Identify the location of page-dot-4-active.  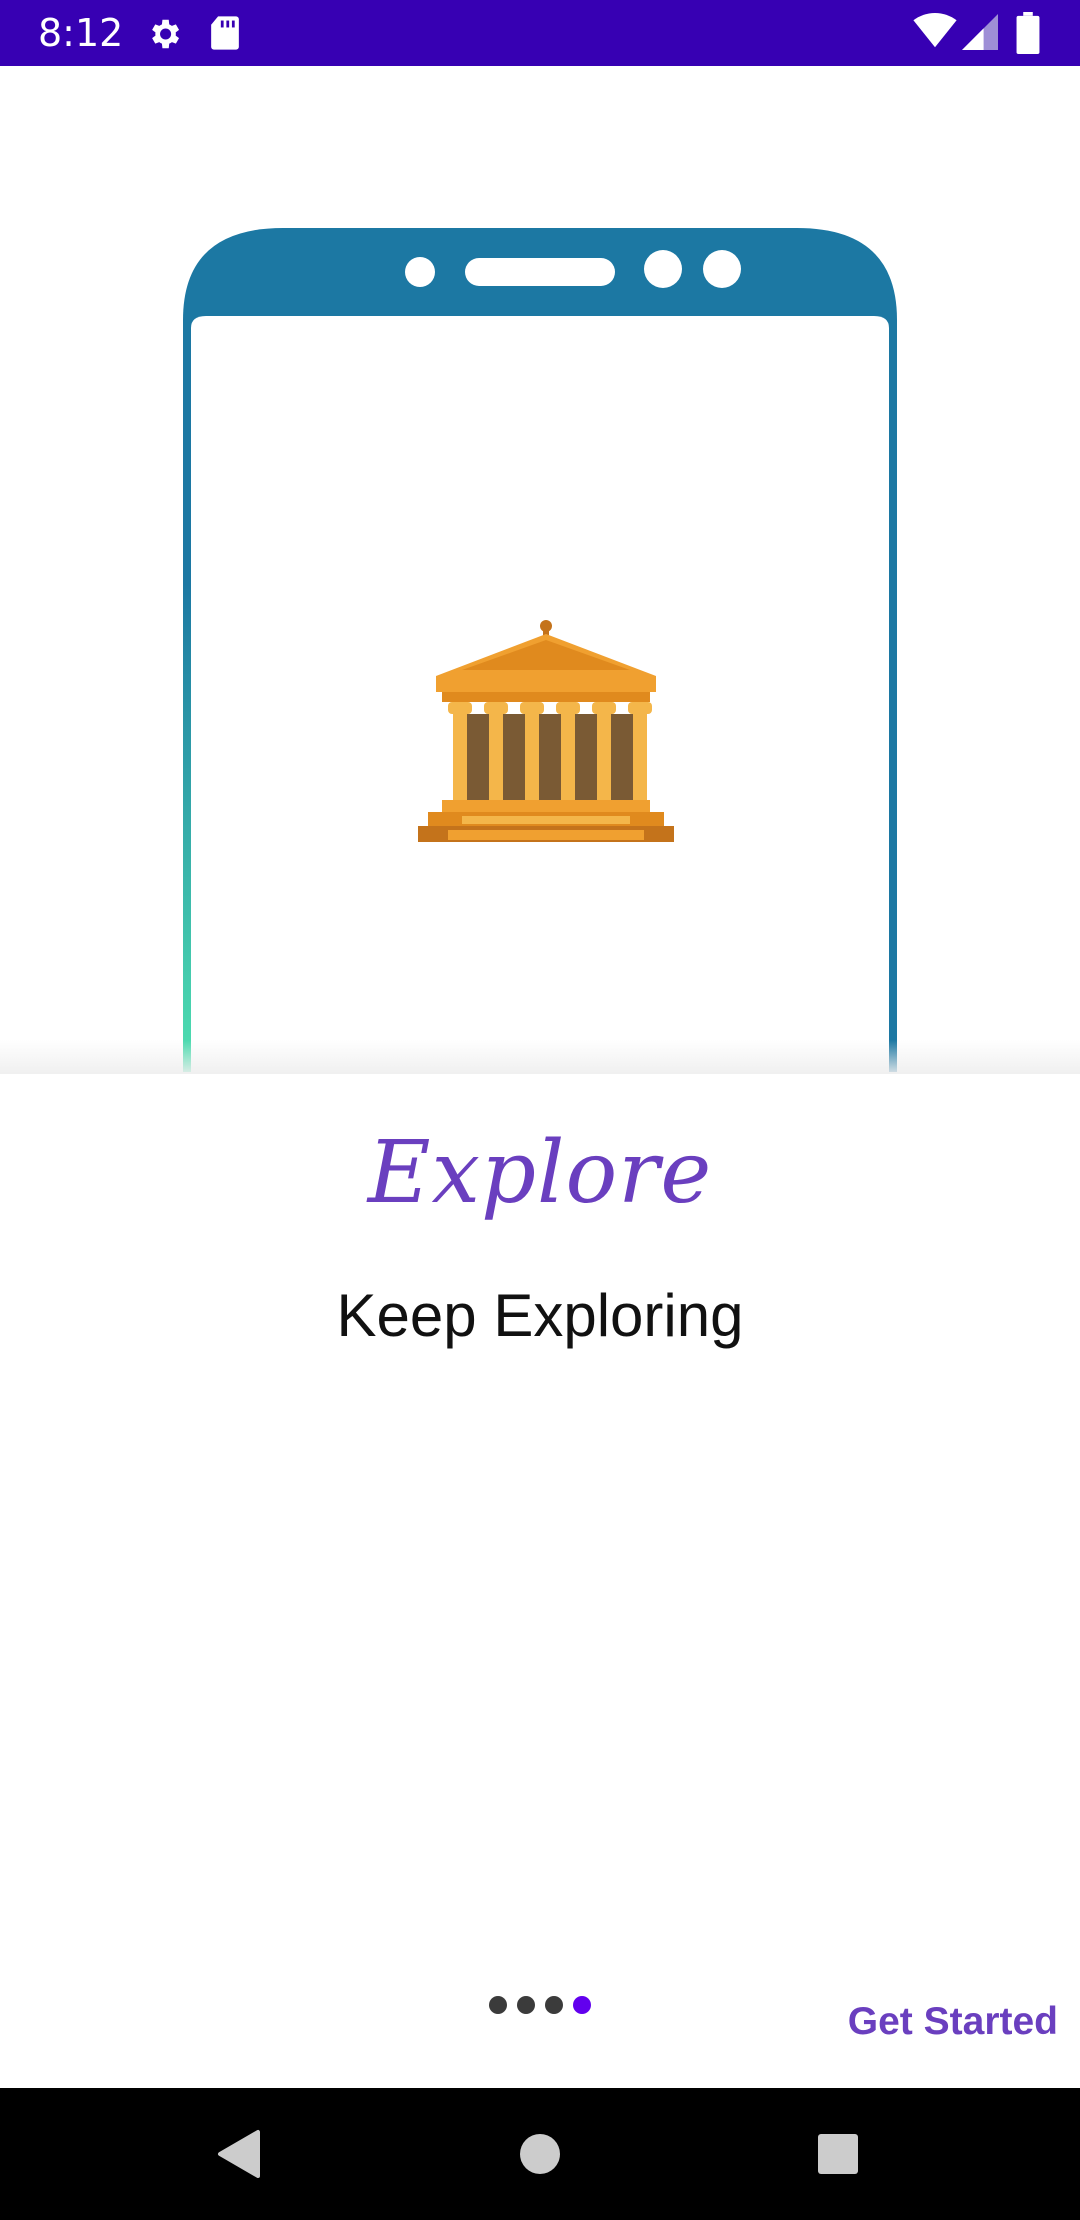
(582, 2005).